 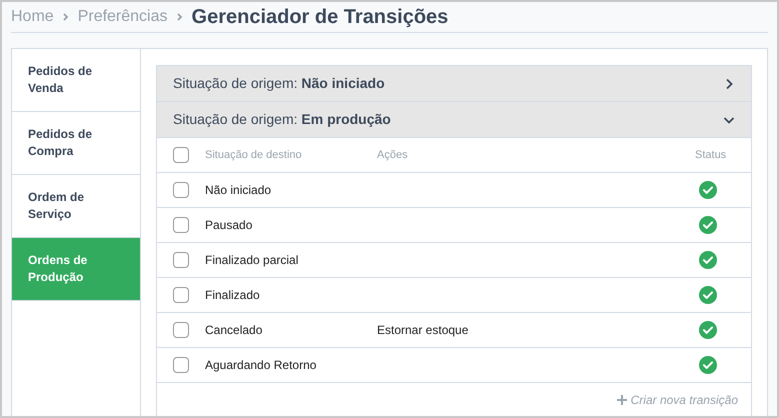 What do you see at coordinates (232, 295) in the screenshot?
I see `table-cell: Finalizado` at bounding box center [232, 295].